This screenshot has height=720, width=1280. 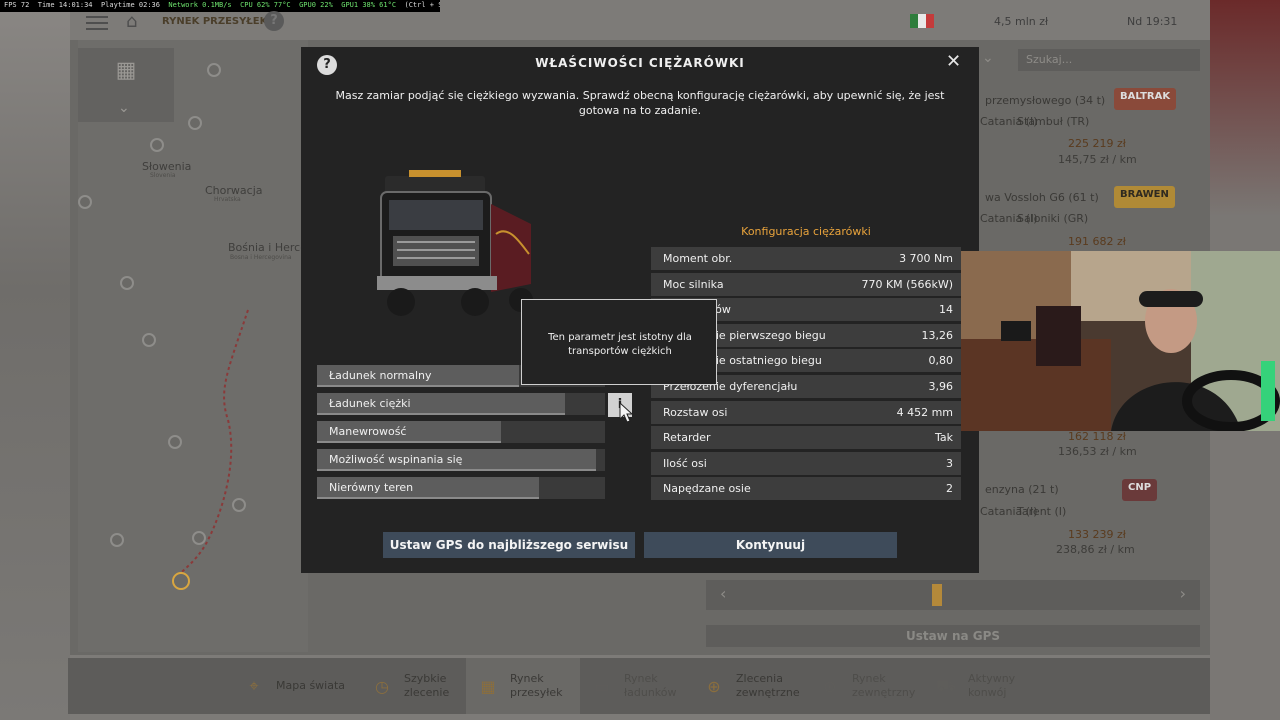 What do you see at coordinates (215, 21) in the screenshot?
I see `breadcrumb: RYNEK PRZESYŁEK` at bounding box center [215, 21].